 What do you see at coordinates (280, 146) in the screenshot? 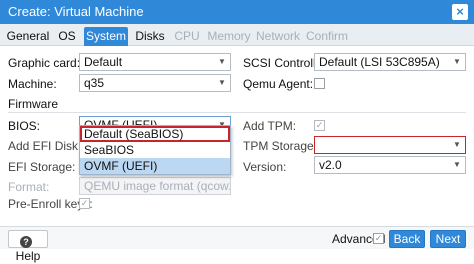
I see `tpm-storage-label: TPM Storage:` at bounding box center [280, 146].